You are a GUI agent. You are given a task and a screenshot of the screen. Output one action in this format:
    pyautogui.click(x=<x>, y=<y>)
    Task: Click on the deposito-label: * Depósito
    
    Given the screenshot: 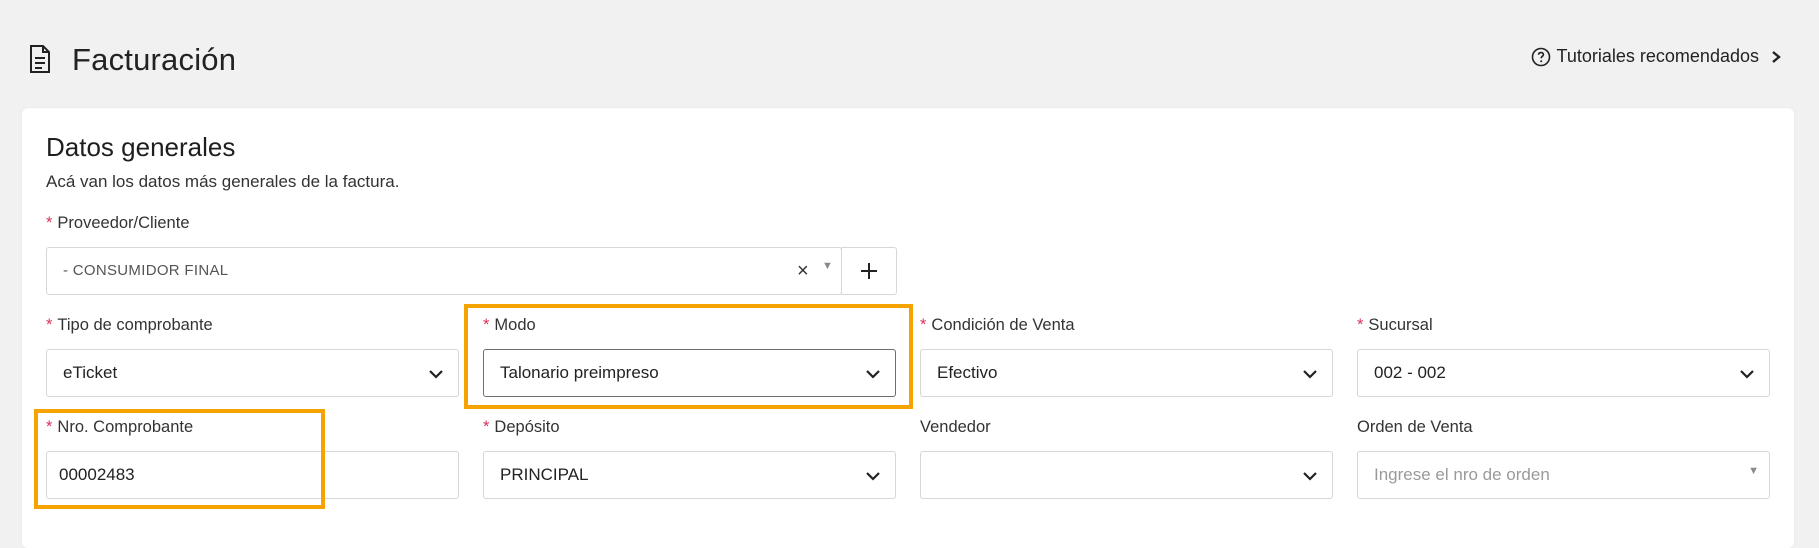 What is the action you would take?
    pyautogui.click(x=521, y=427)
    